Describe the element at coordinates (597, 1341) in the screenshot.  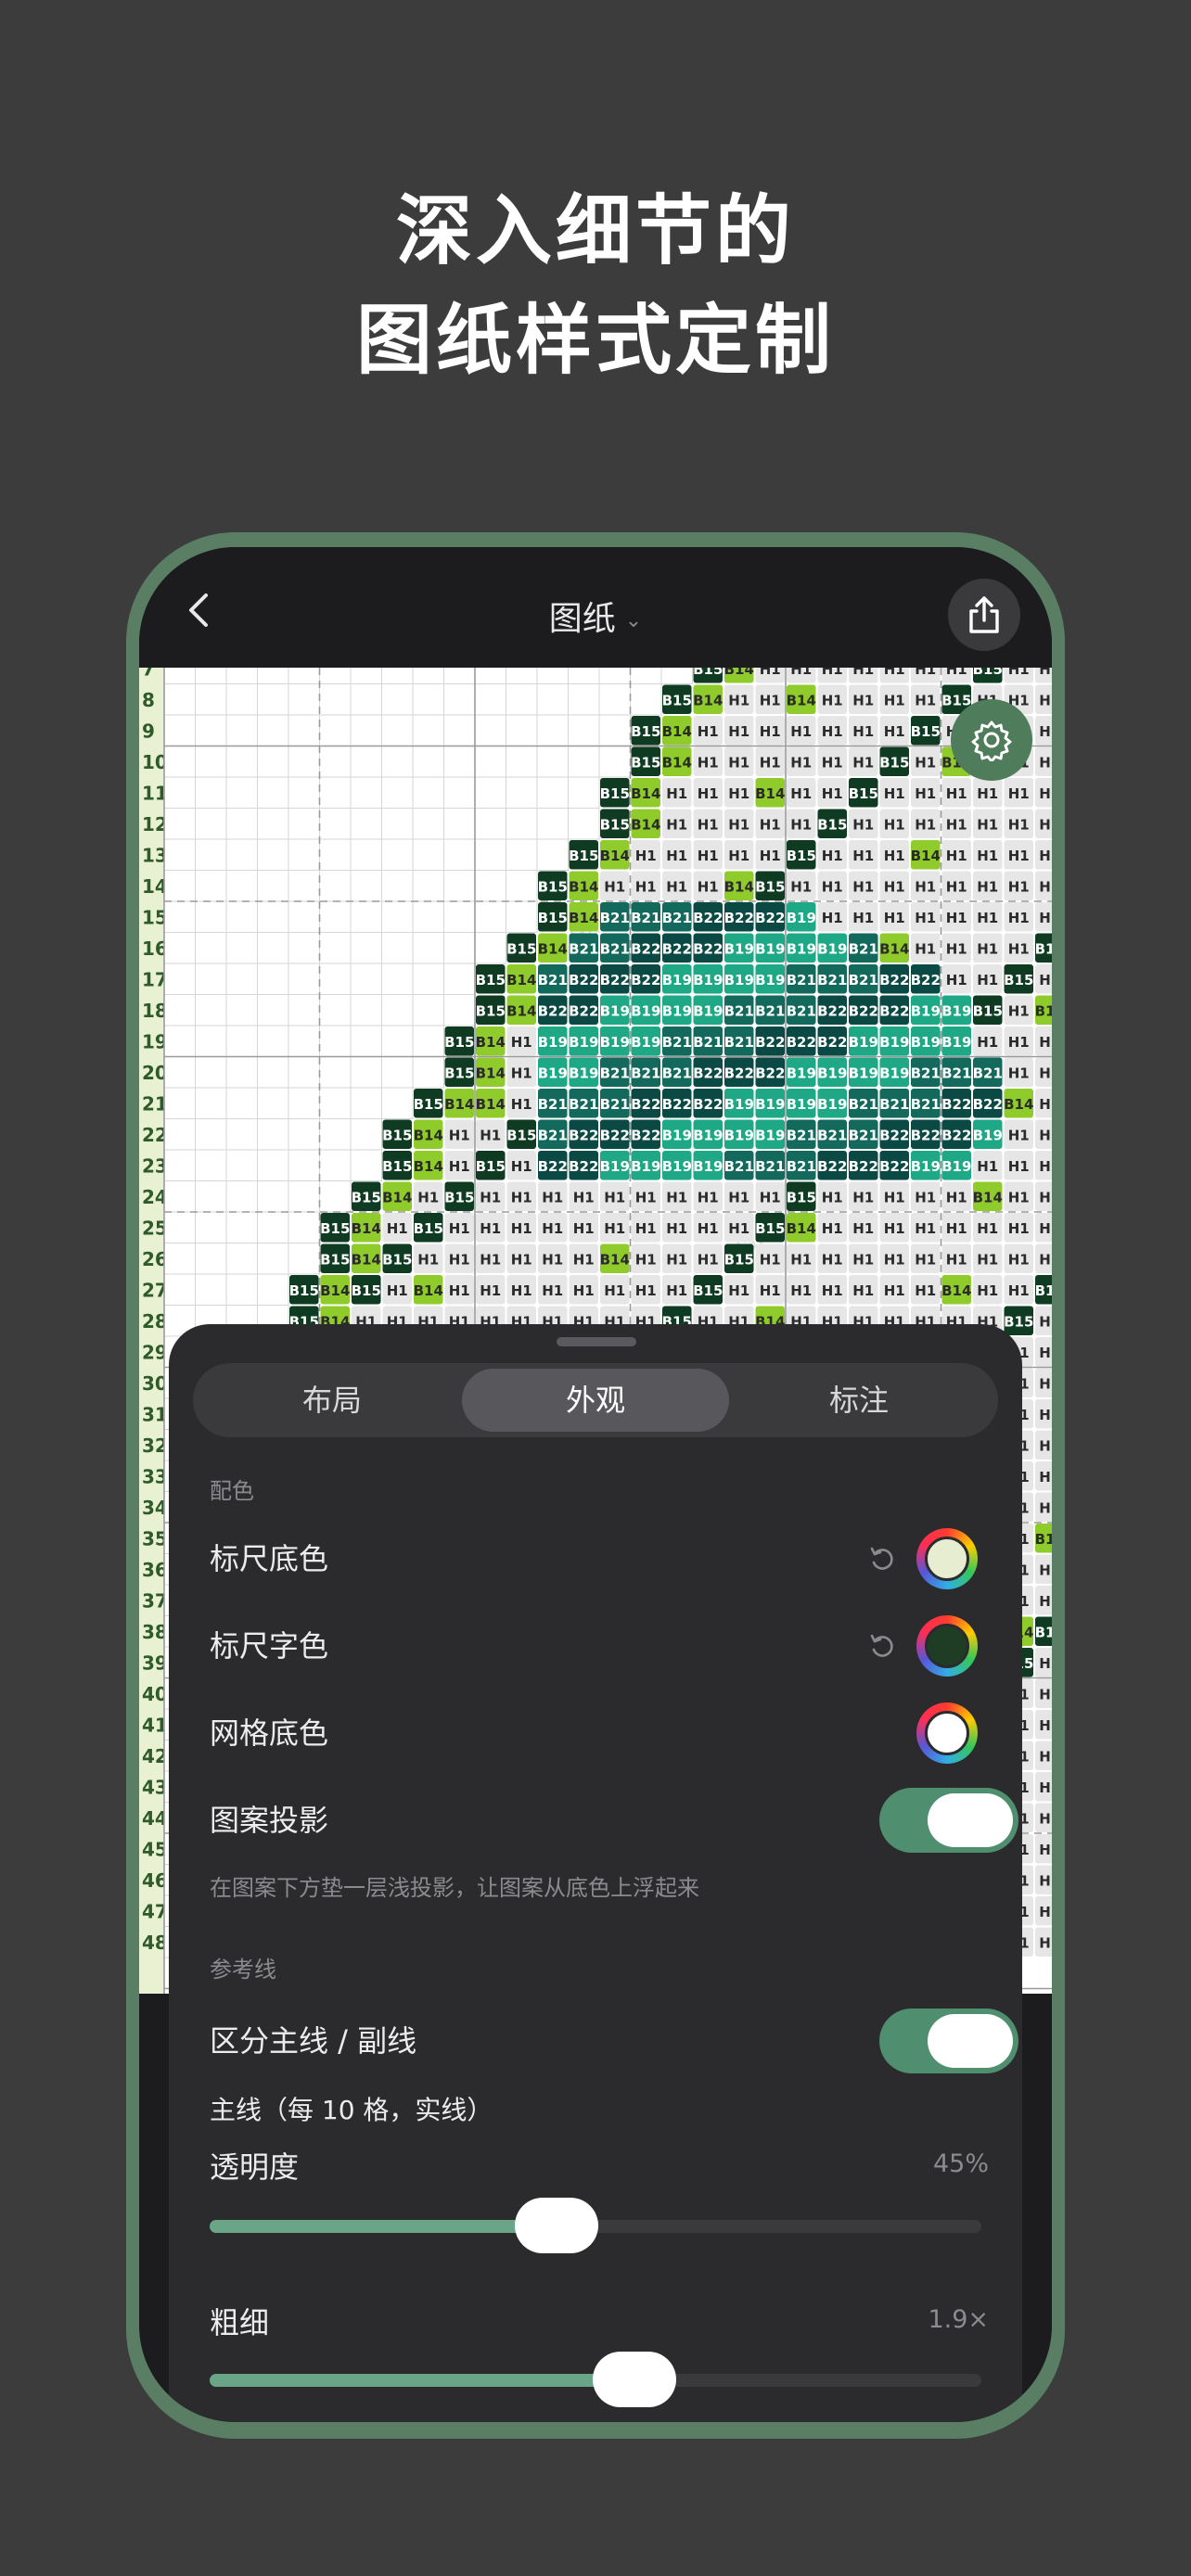
I see `drag-handle` at that location.